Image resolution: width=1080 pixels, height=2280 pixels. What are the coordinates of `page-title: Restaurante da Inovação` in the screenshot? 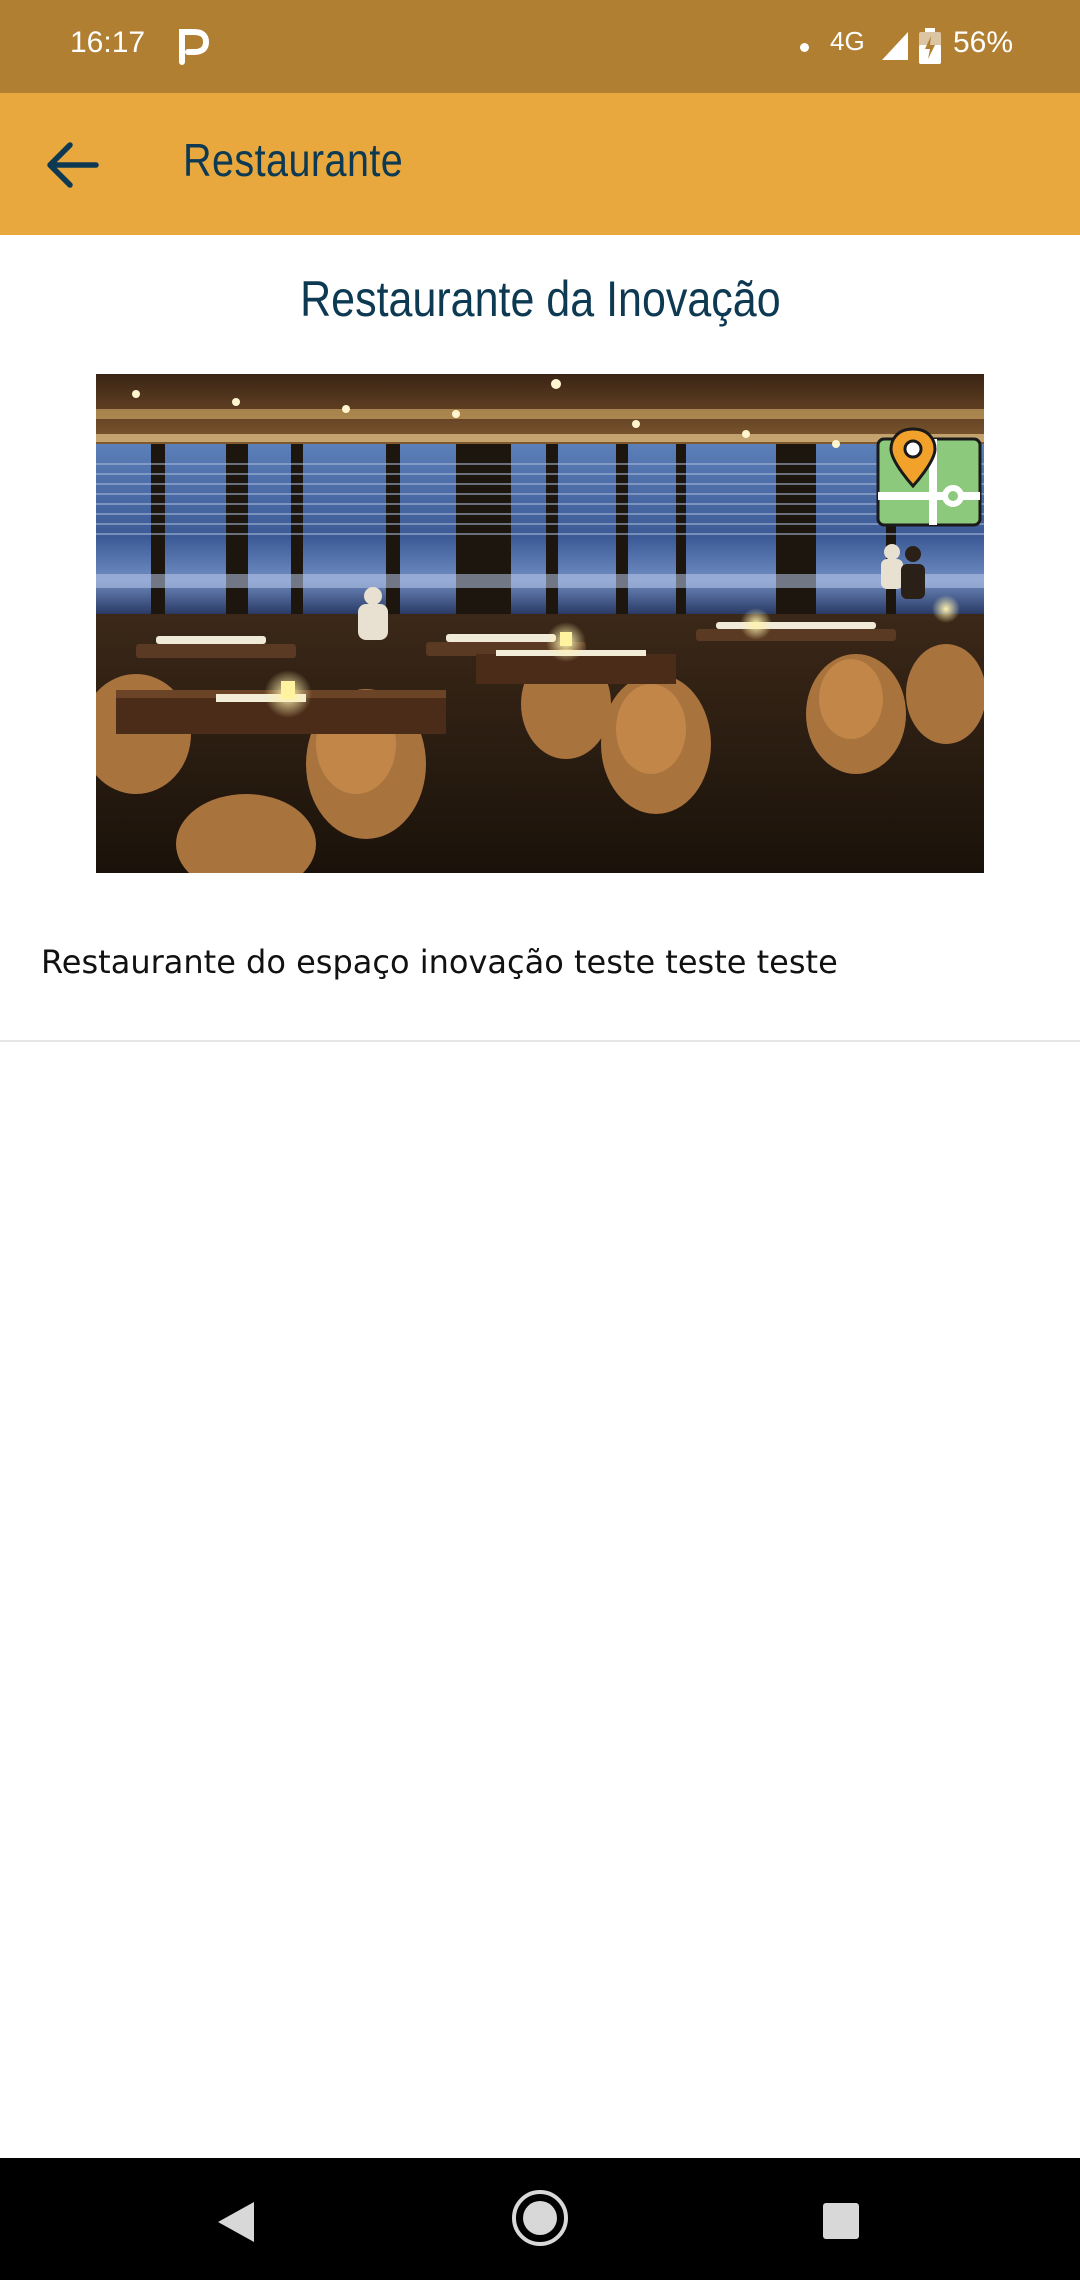 It's located at (540, 299).